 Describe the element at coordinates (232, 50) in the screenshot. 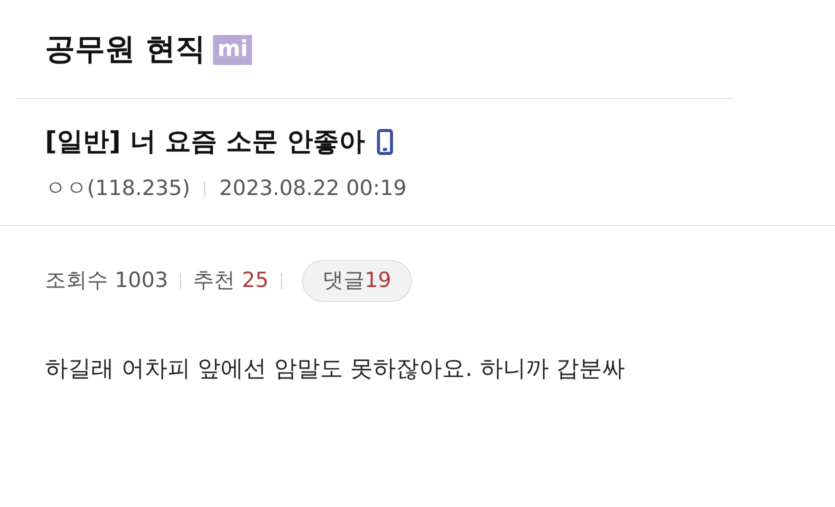

I see `gallery-badge: mi` at that location.